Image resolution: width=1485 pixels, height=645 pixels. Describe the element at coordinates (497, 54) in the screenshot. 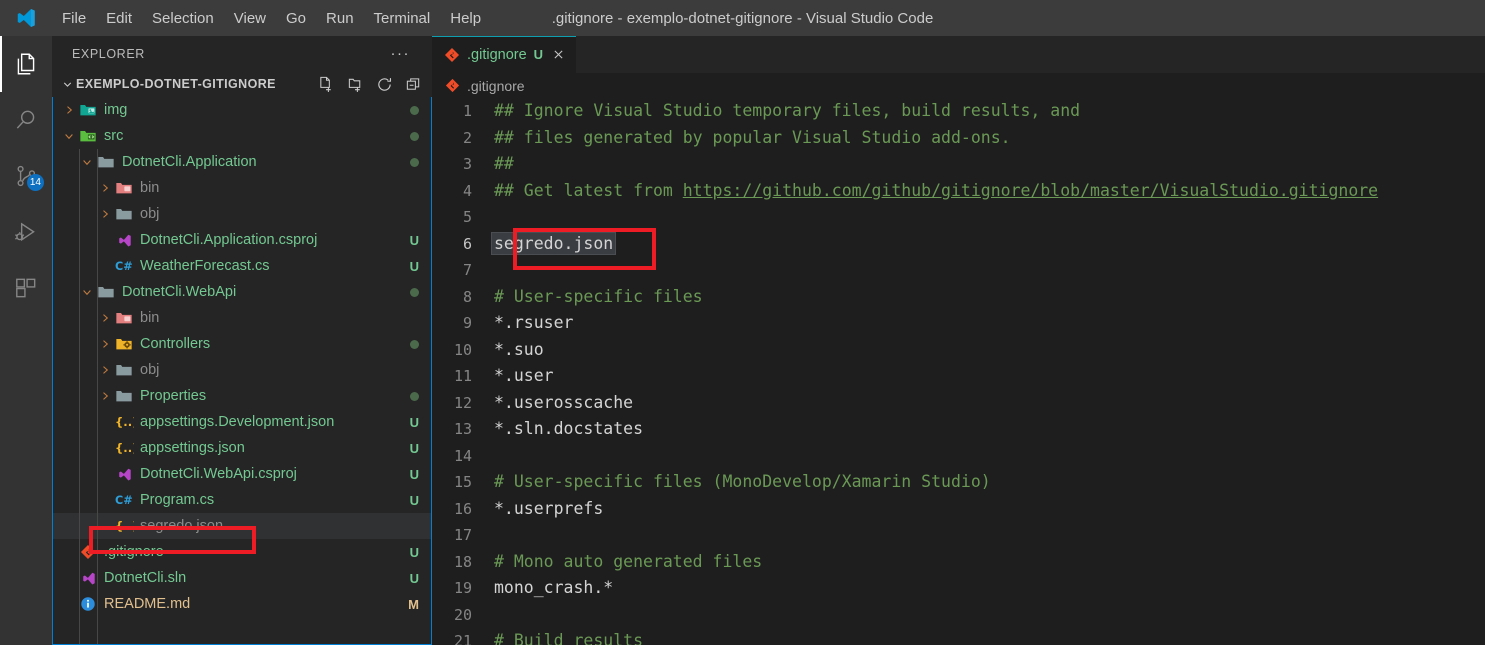

I see `tab-label: .gitignore` at that location.